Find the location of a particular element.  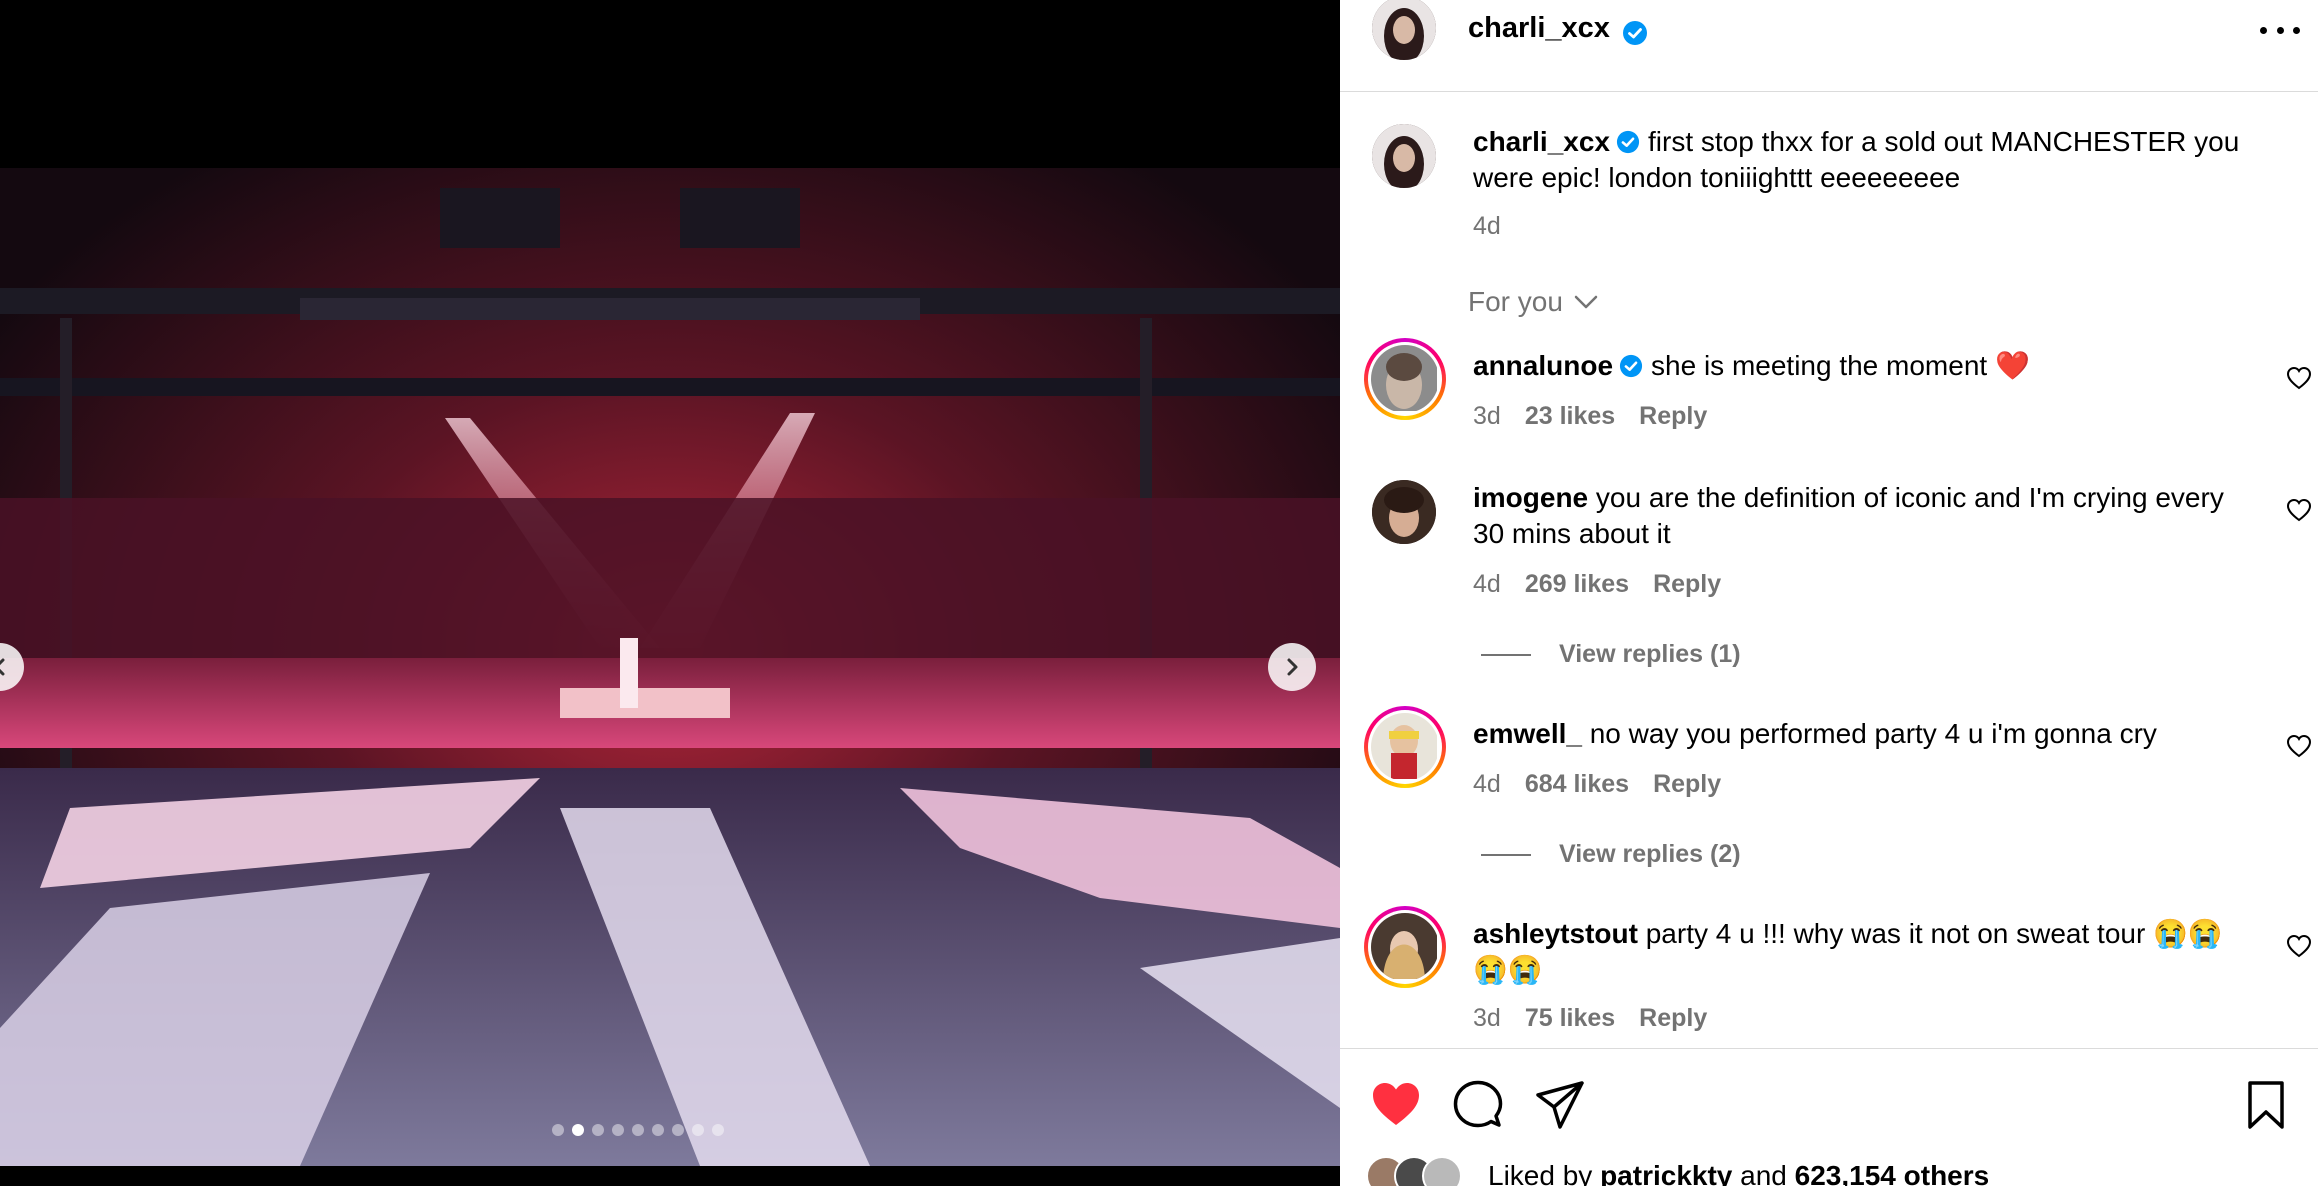

author-avatar-image is located at coordinates (1404, 30).